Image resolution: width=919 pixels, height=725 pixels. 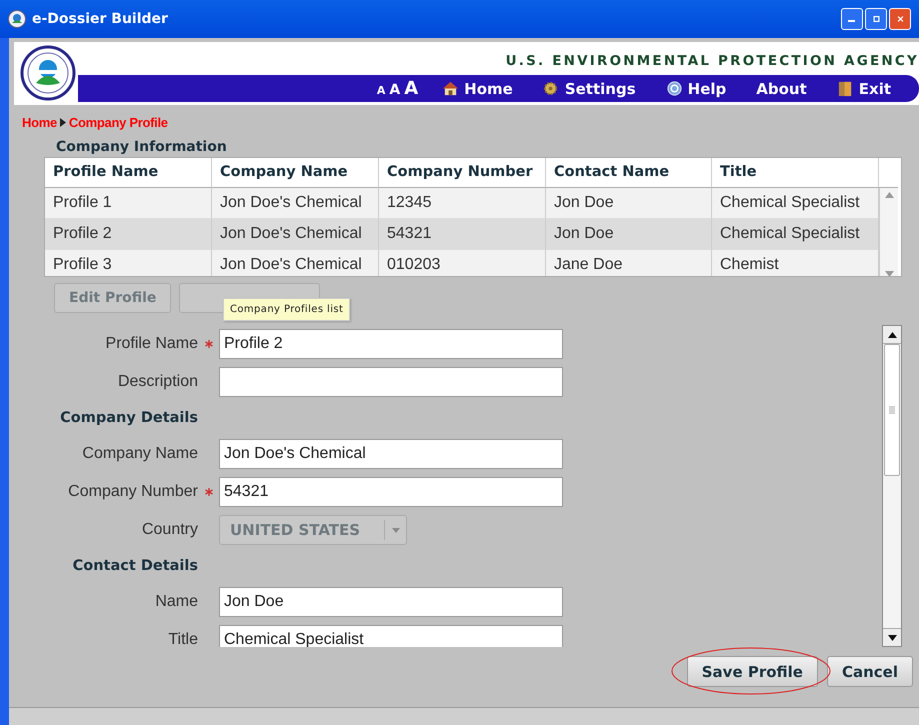 What do you see at coordinates (157, 382) in the screenshot?
I see `field-label: Description` at bounding box center [157, 382].